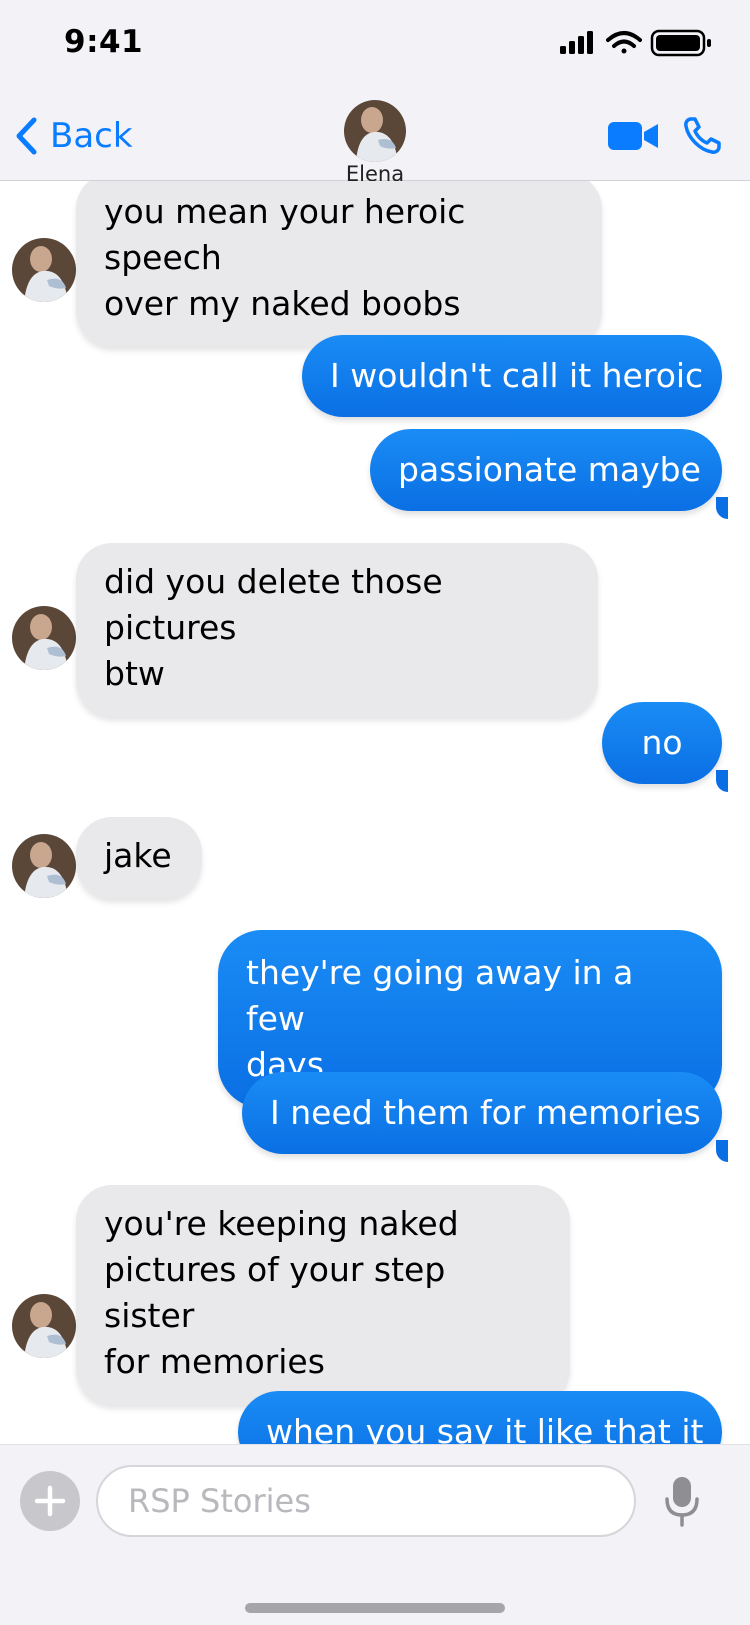 This screenshot has width=750, height=1625. I want to click on message-line: you're keeping naked, so click(281, 1223).